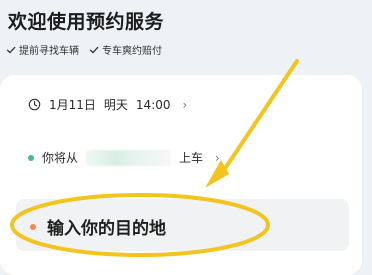 The image size is (372, 275). Describe the element at coordinates (34, 104) in the screenshot. I see `clock-icon` at that location.